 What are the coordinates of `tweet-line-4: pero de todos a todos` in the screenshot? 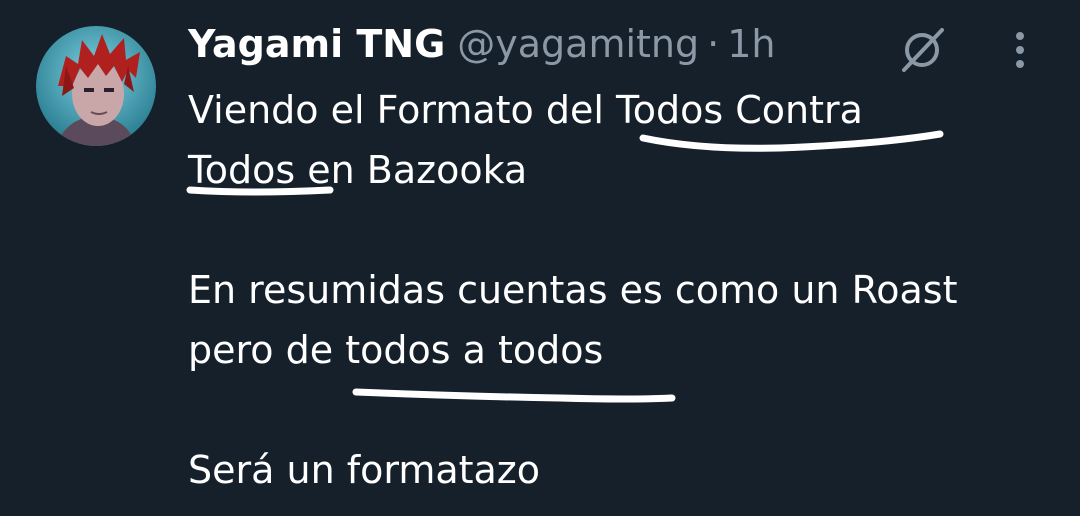 It's located at (396, 350).